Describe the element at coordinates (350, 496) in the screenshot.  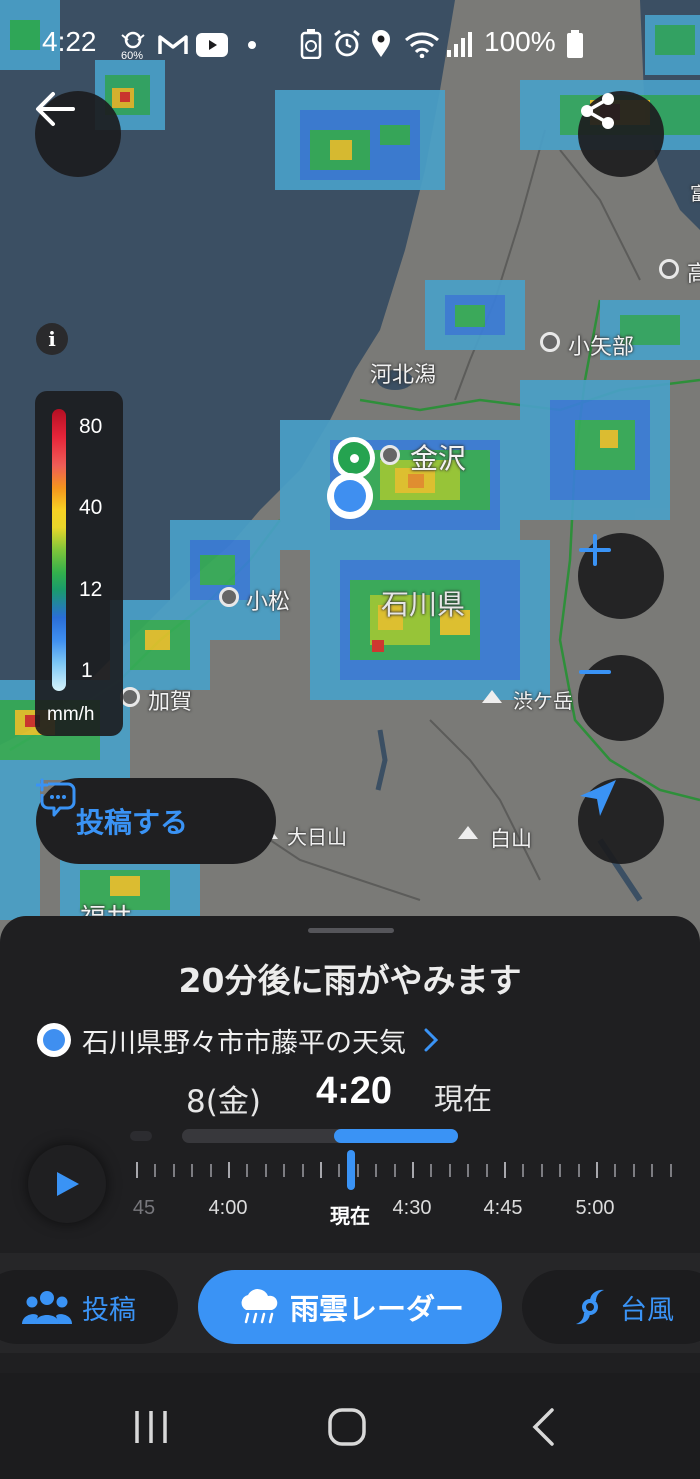
I see `current-location-marker` at that location.